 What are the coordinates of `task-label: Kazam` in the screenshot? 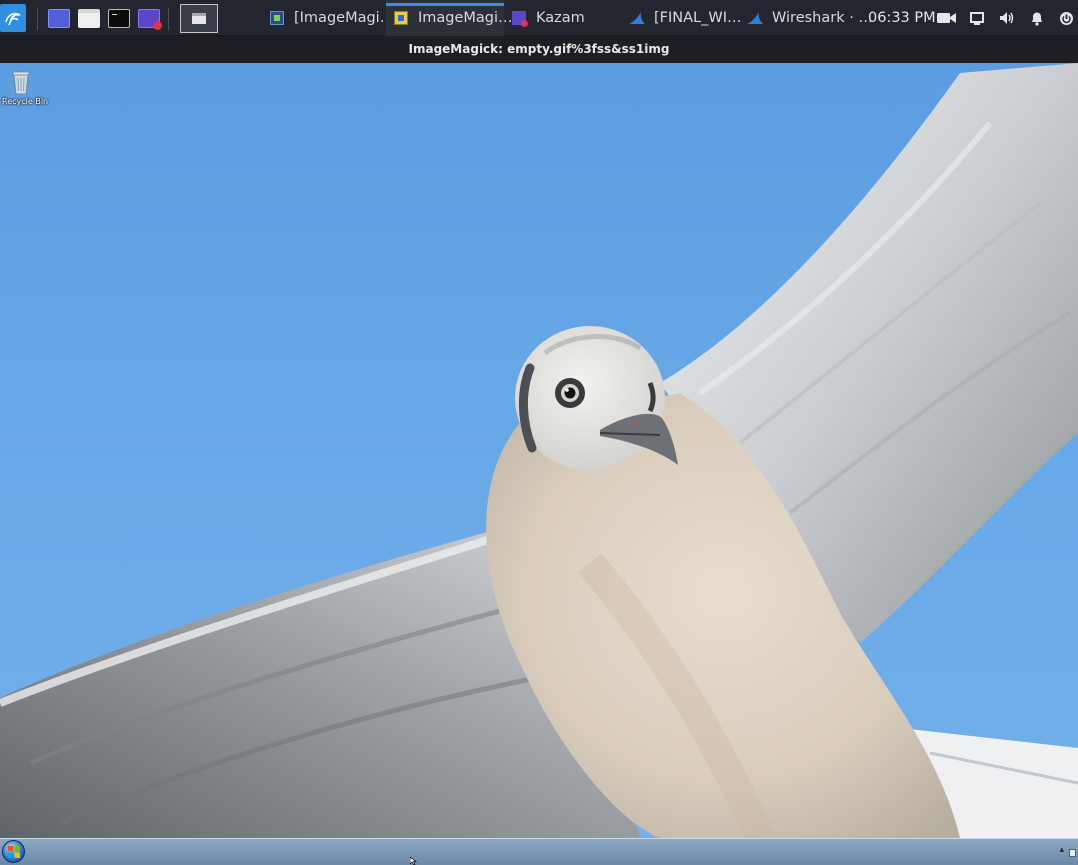 It's located at (560, 18).